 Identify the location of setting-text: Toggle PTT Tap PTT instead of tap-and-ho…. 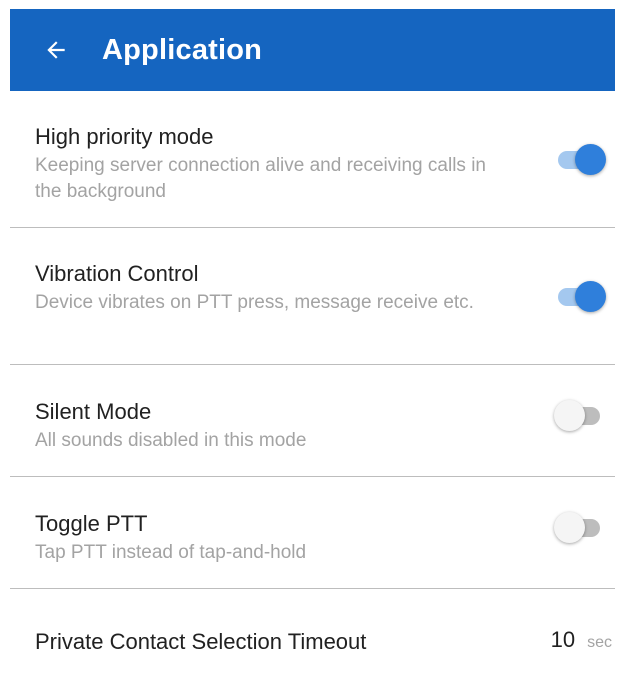
(262, 537).